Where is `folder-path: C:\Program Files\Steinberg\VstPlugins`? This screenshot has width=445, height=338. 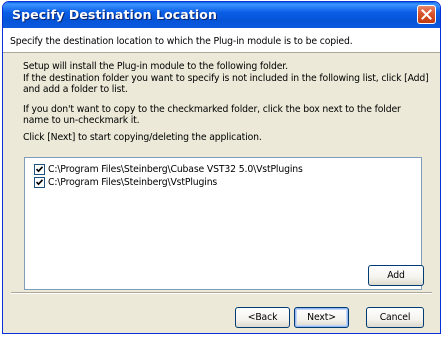
folder-path: C:\Program Files\Steinberg\VstPlugins is located at coordinates (133, 182).